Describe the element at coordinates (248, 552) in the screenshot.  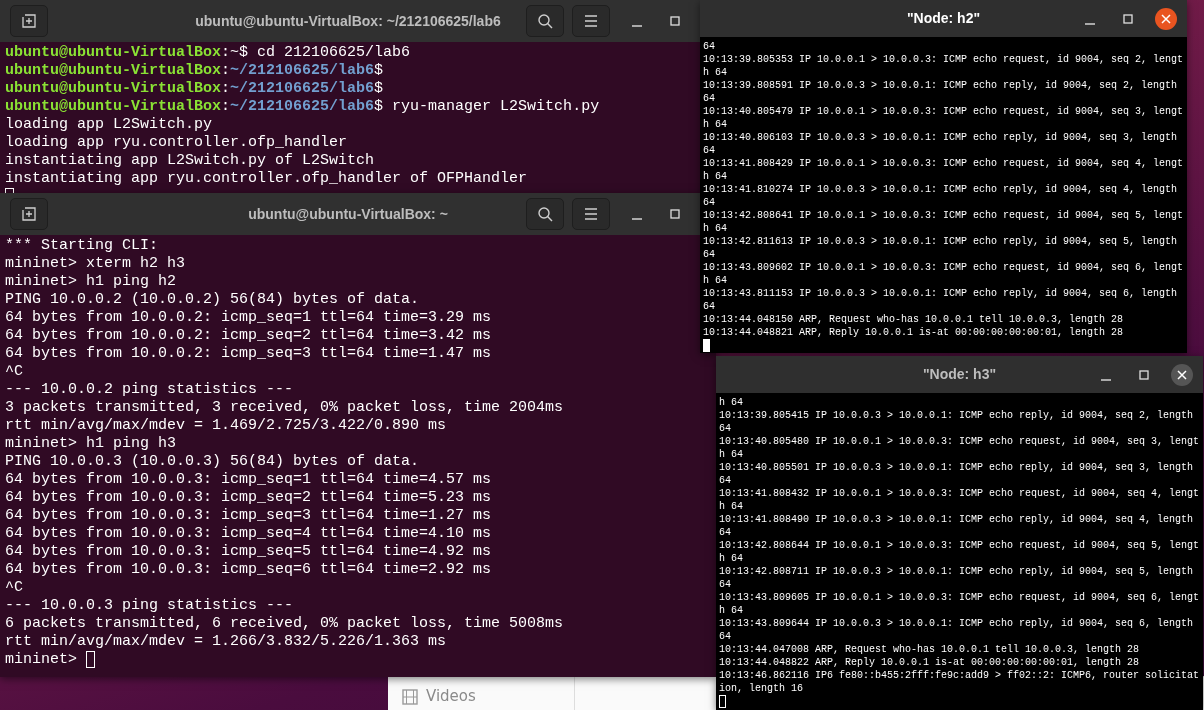
I see `terminal-line: 64 bytes from 10.0.0.3: icmp_seq=5 ttl=64 time=4.92 ms` at that location.